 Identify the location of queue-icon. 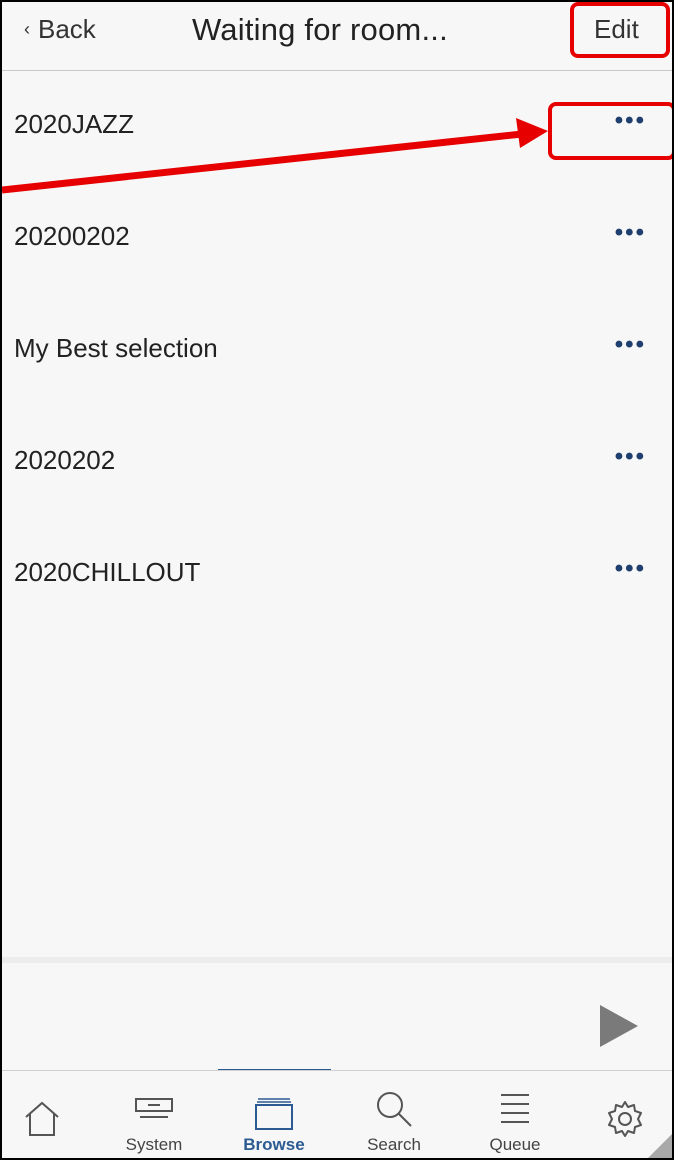
(515, 1108).